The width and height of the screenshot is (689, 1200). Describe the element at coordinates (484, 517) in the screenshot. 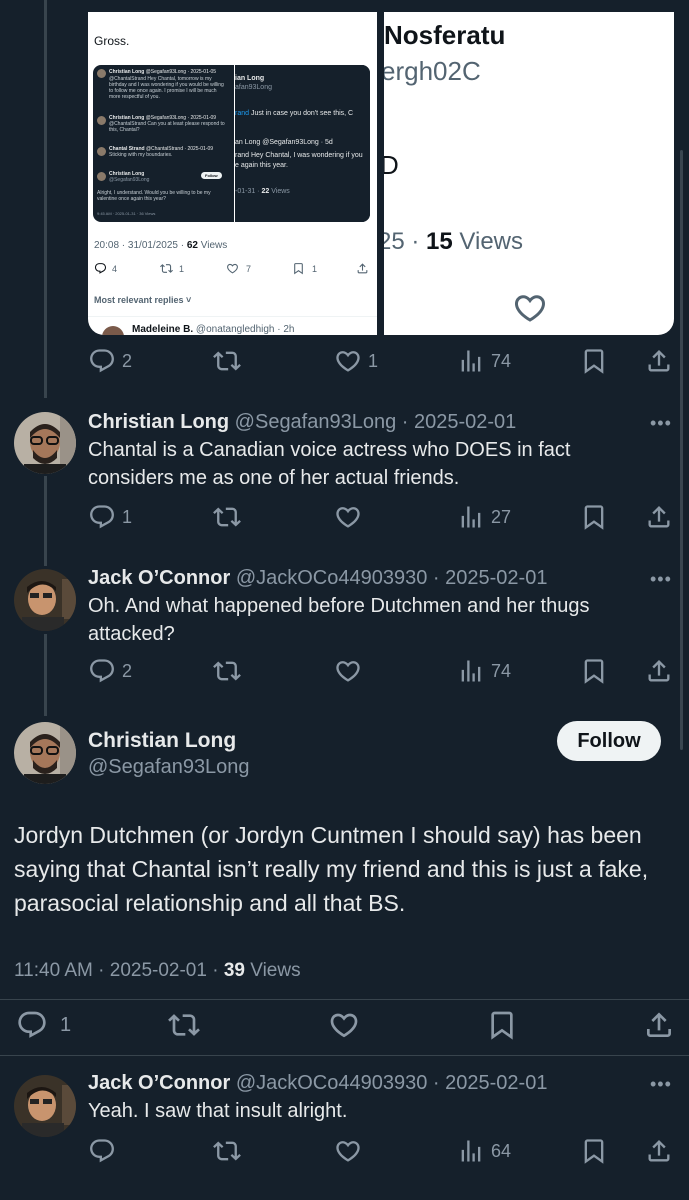

I see `views-button: 27` at that location.